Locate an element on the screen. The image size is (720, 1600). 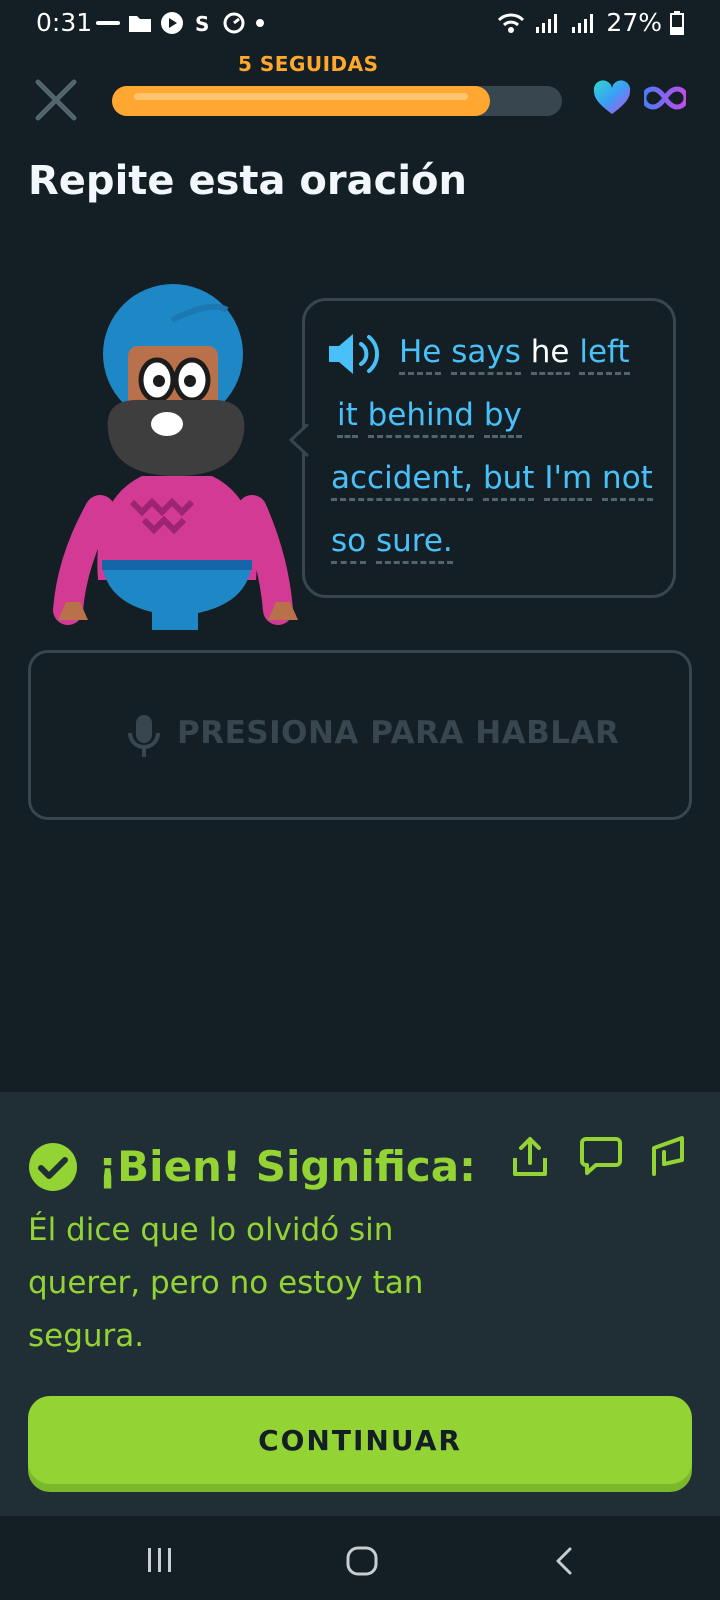
speedometer-icon is located at coordinates (234, 23).